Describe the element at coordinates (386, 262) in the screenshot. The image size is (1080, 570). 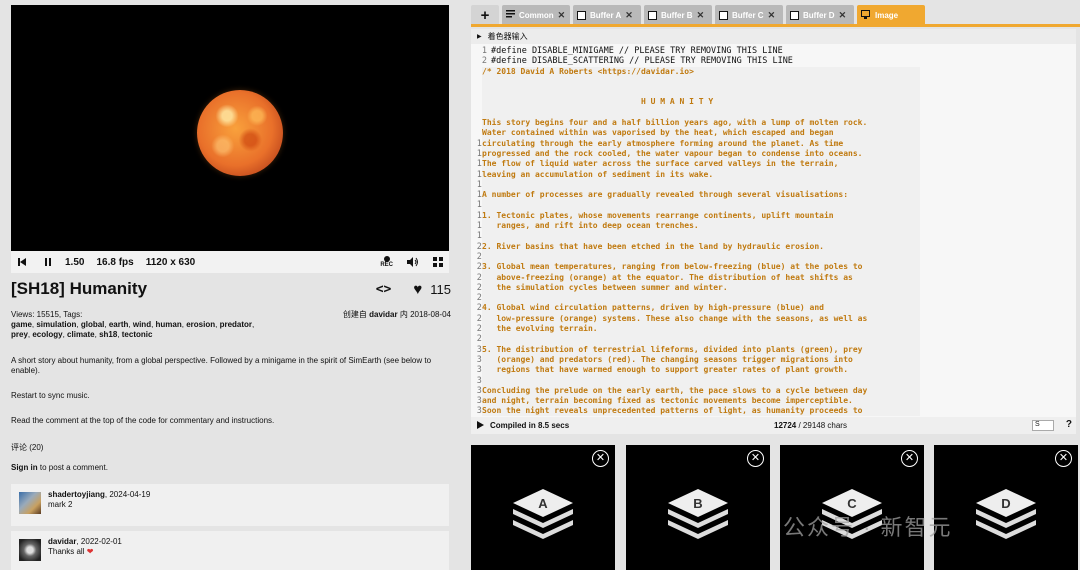
I see `record-button: REC` at that location.